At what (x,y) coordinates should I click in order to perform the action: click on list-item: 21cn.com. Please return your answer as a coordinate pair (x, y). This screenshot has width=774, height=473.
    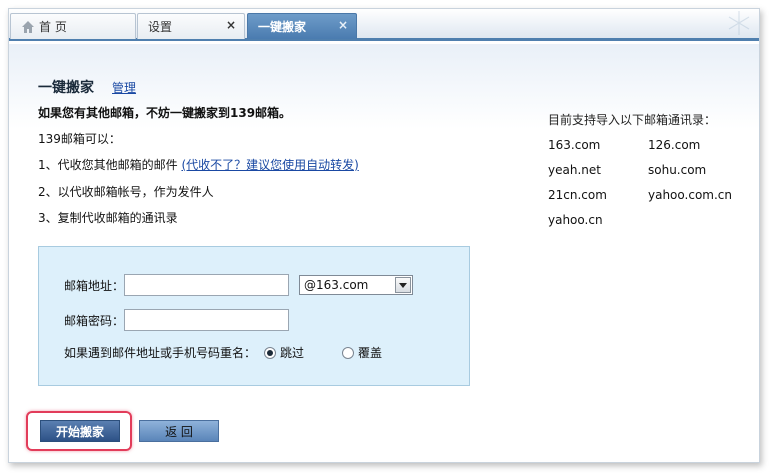
    Looking at the image, I should click on (577, 195).